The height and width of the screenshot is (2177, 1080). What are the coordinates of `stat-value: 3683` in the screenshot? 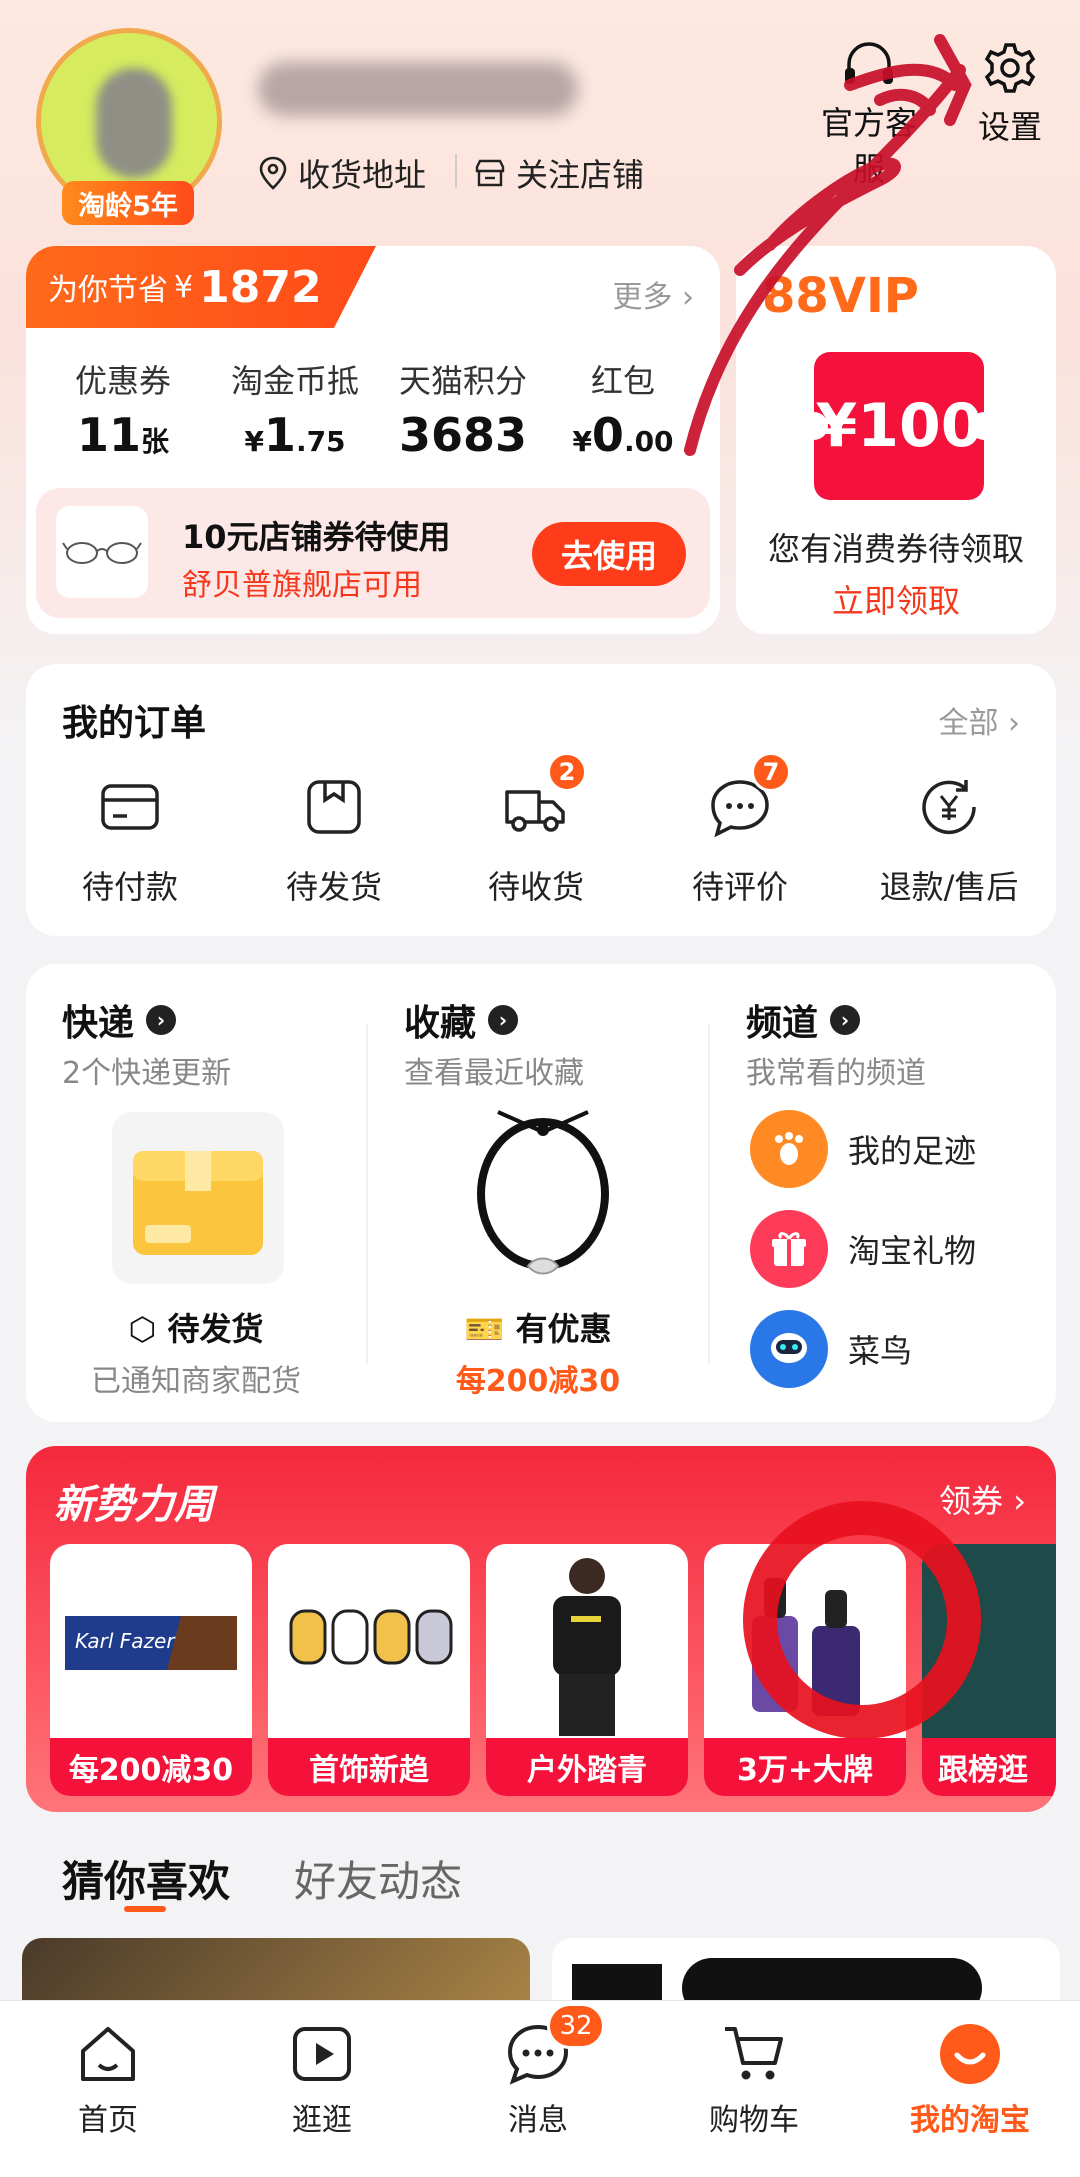 It's located at (463, 435).